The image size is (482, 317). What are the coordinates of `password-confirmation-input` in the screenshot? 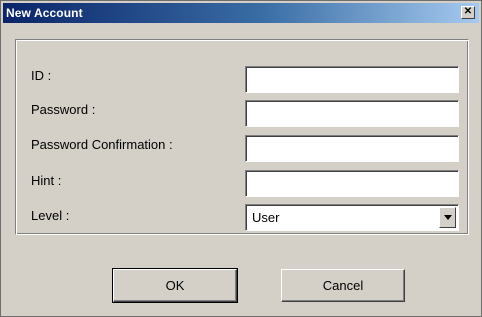 It's located at (352, 148).